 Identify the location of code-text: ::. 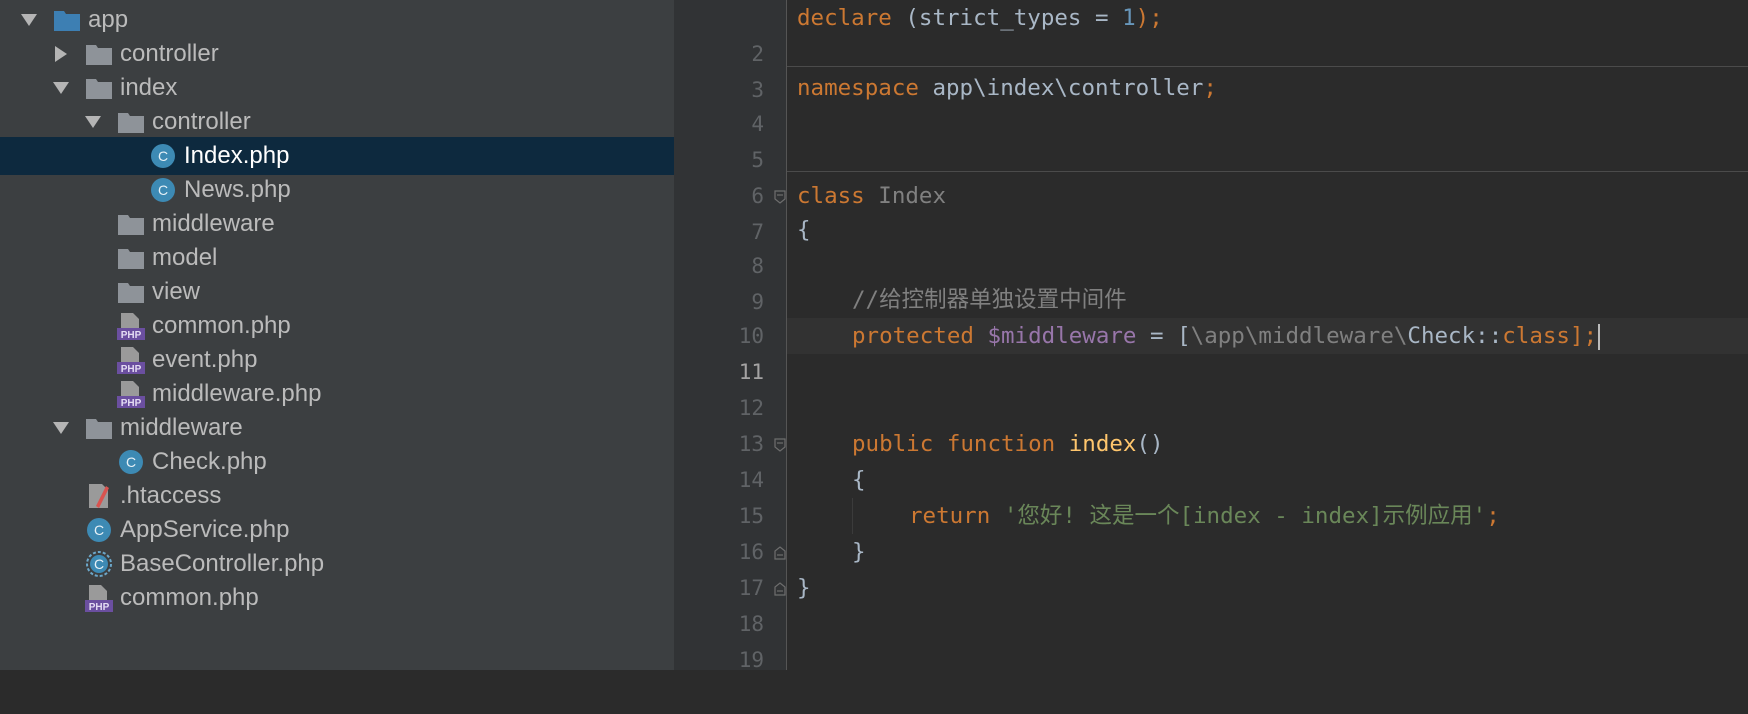
(1489, 336).